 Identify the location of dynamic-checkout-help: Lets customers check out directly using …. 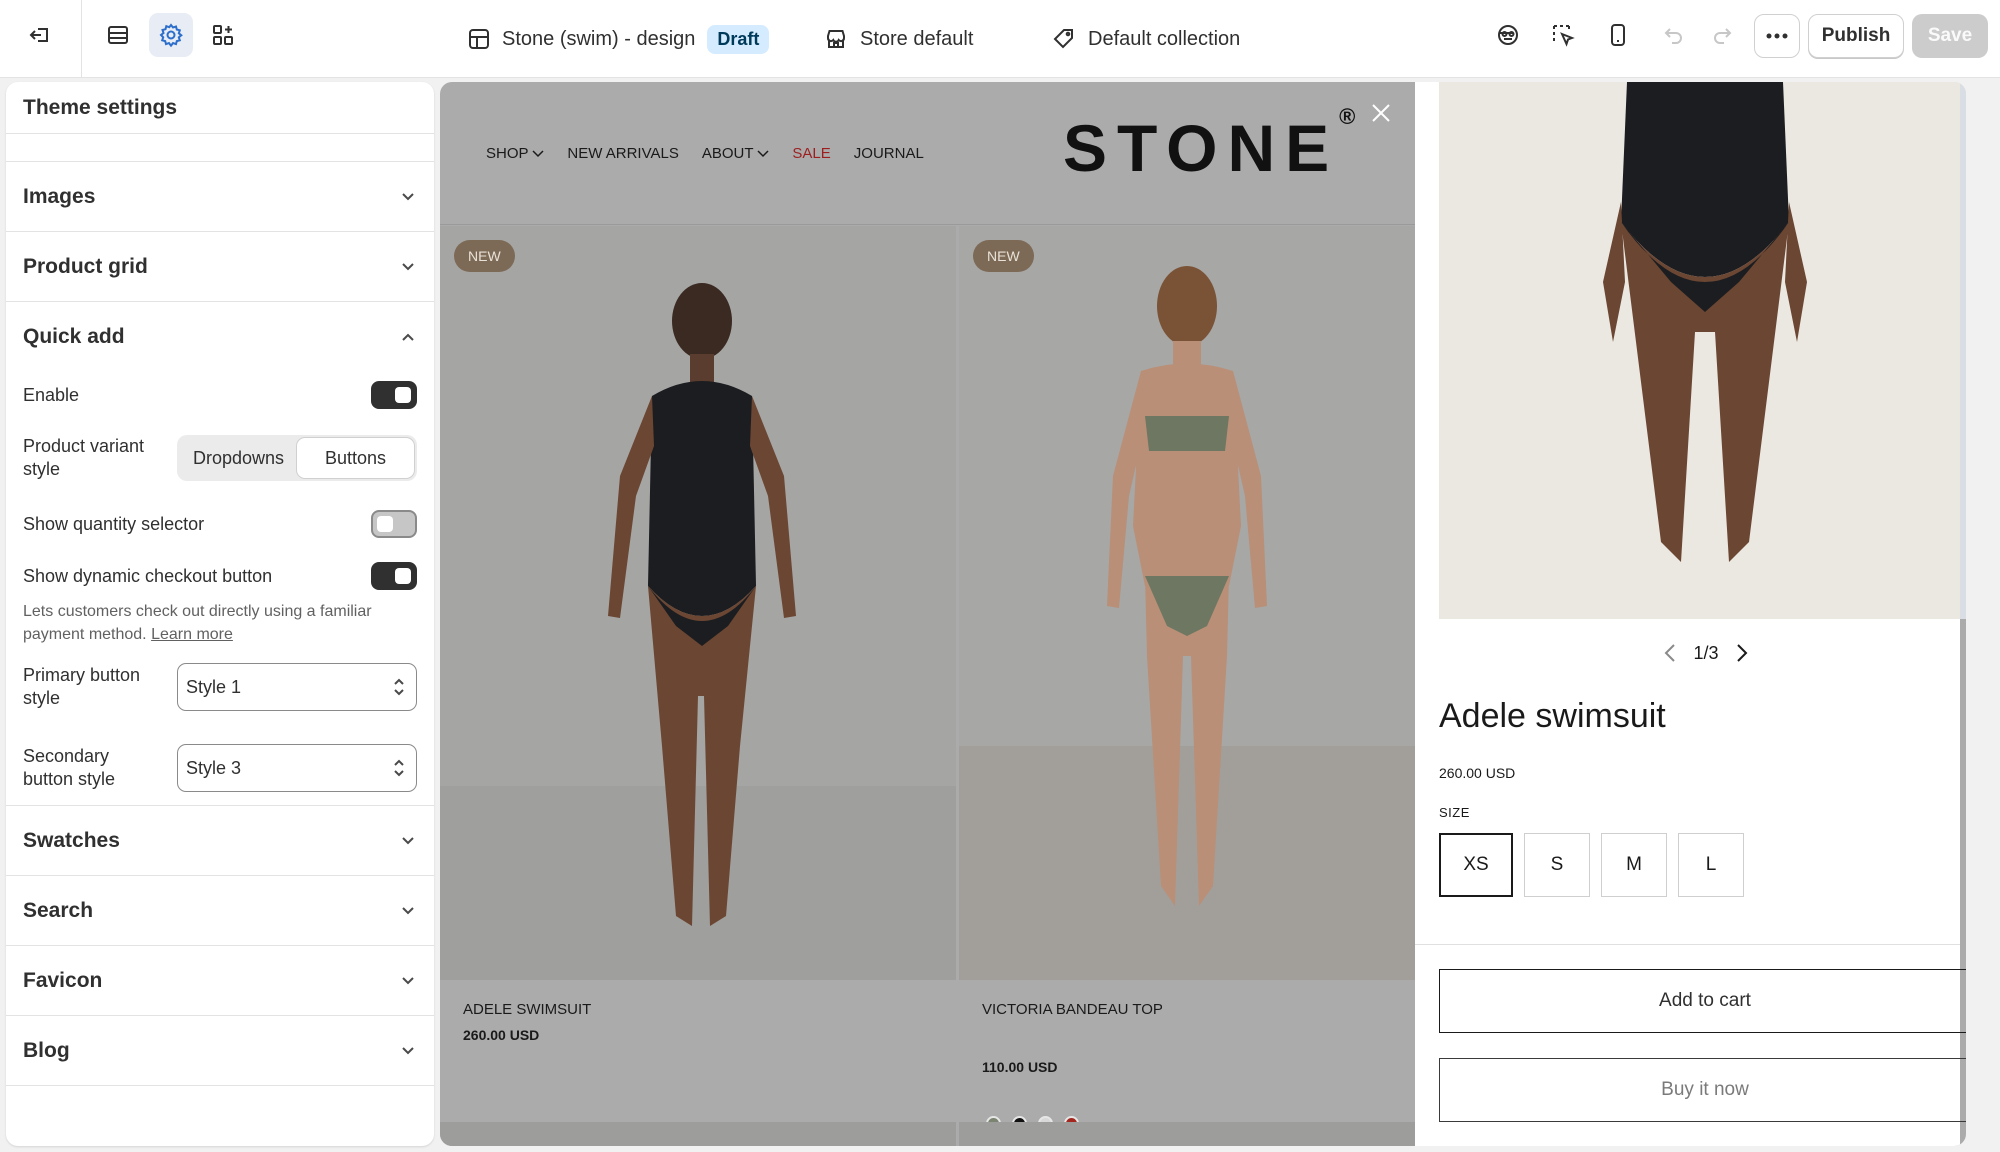
(220, 623).